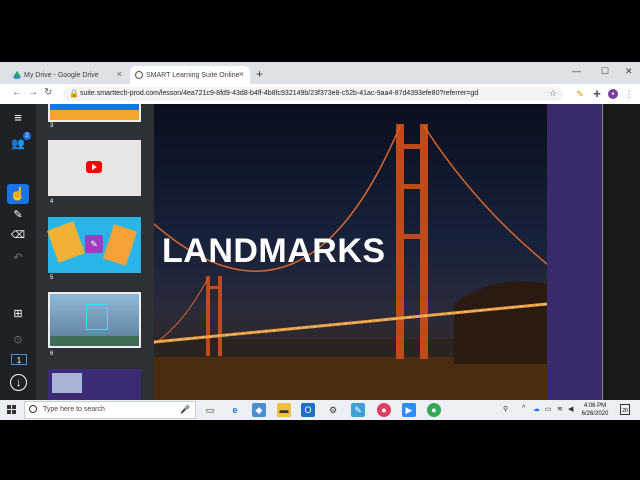 The width and height of the screenshot is (640, 480). Describe the element at coordinates (505, 409) in the screenshot. I see `people-icon: ⚲` at that location.